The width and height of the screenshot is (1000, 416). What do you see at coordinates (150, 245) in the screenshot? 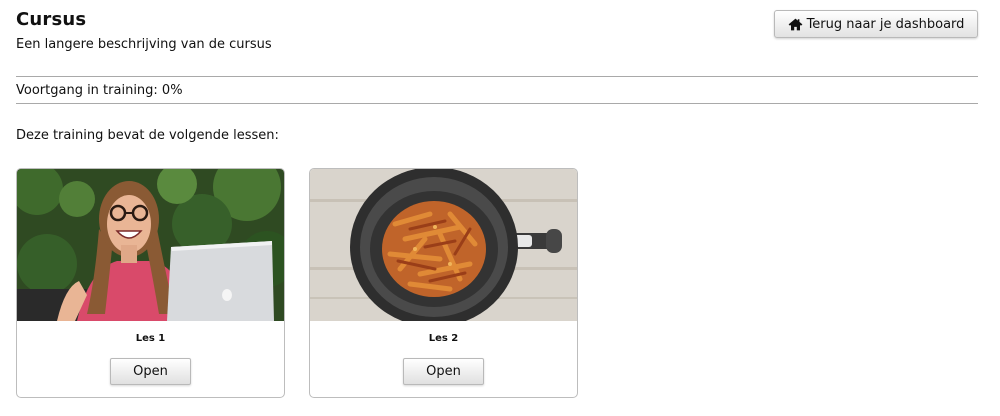
I see `lesson-image-person-laptop` at bounding box center [150, 245].